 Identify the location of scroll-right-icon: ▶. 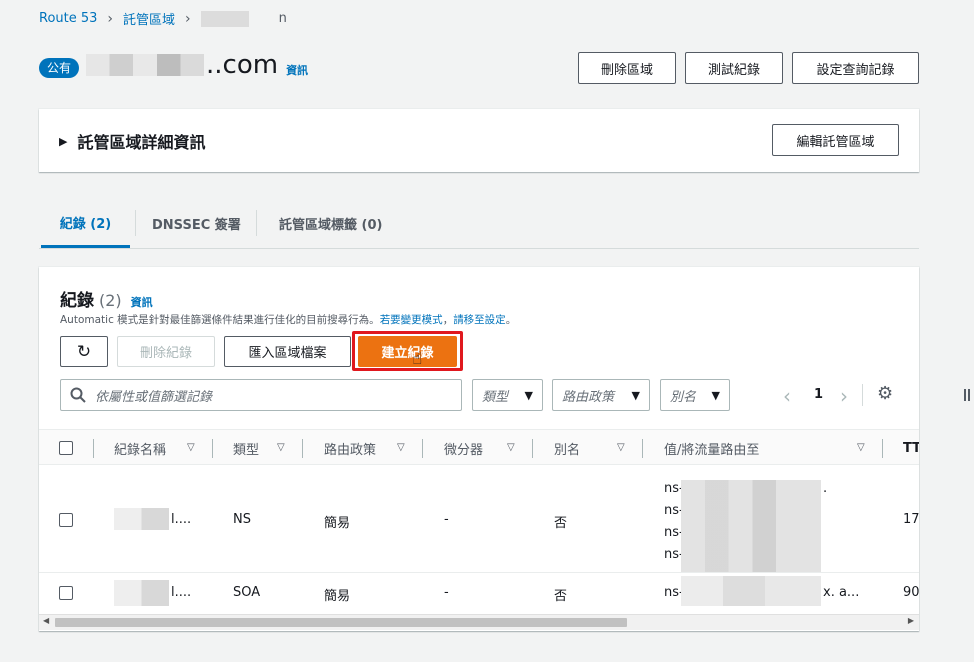
(911, 620).